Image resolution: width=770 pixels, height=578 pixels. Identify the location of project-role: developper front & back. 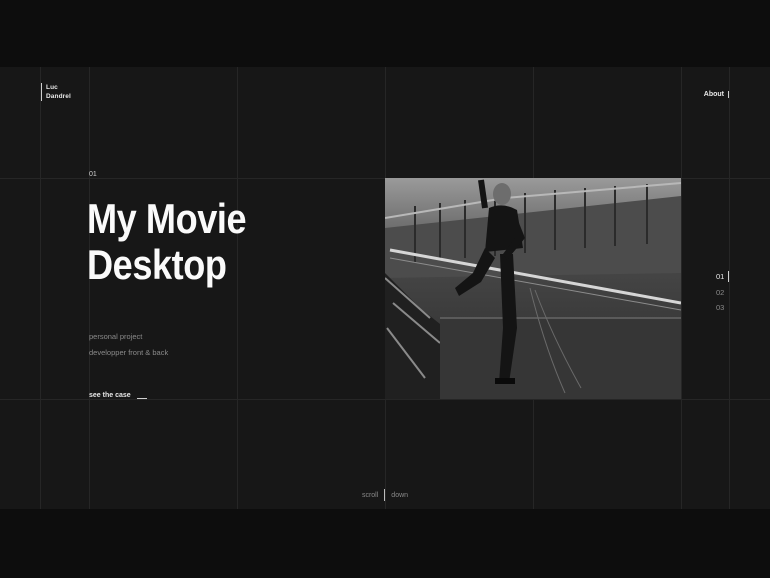
(129, 352).